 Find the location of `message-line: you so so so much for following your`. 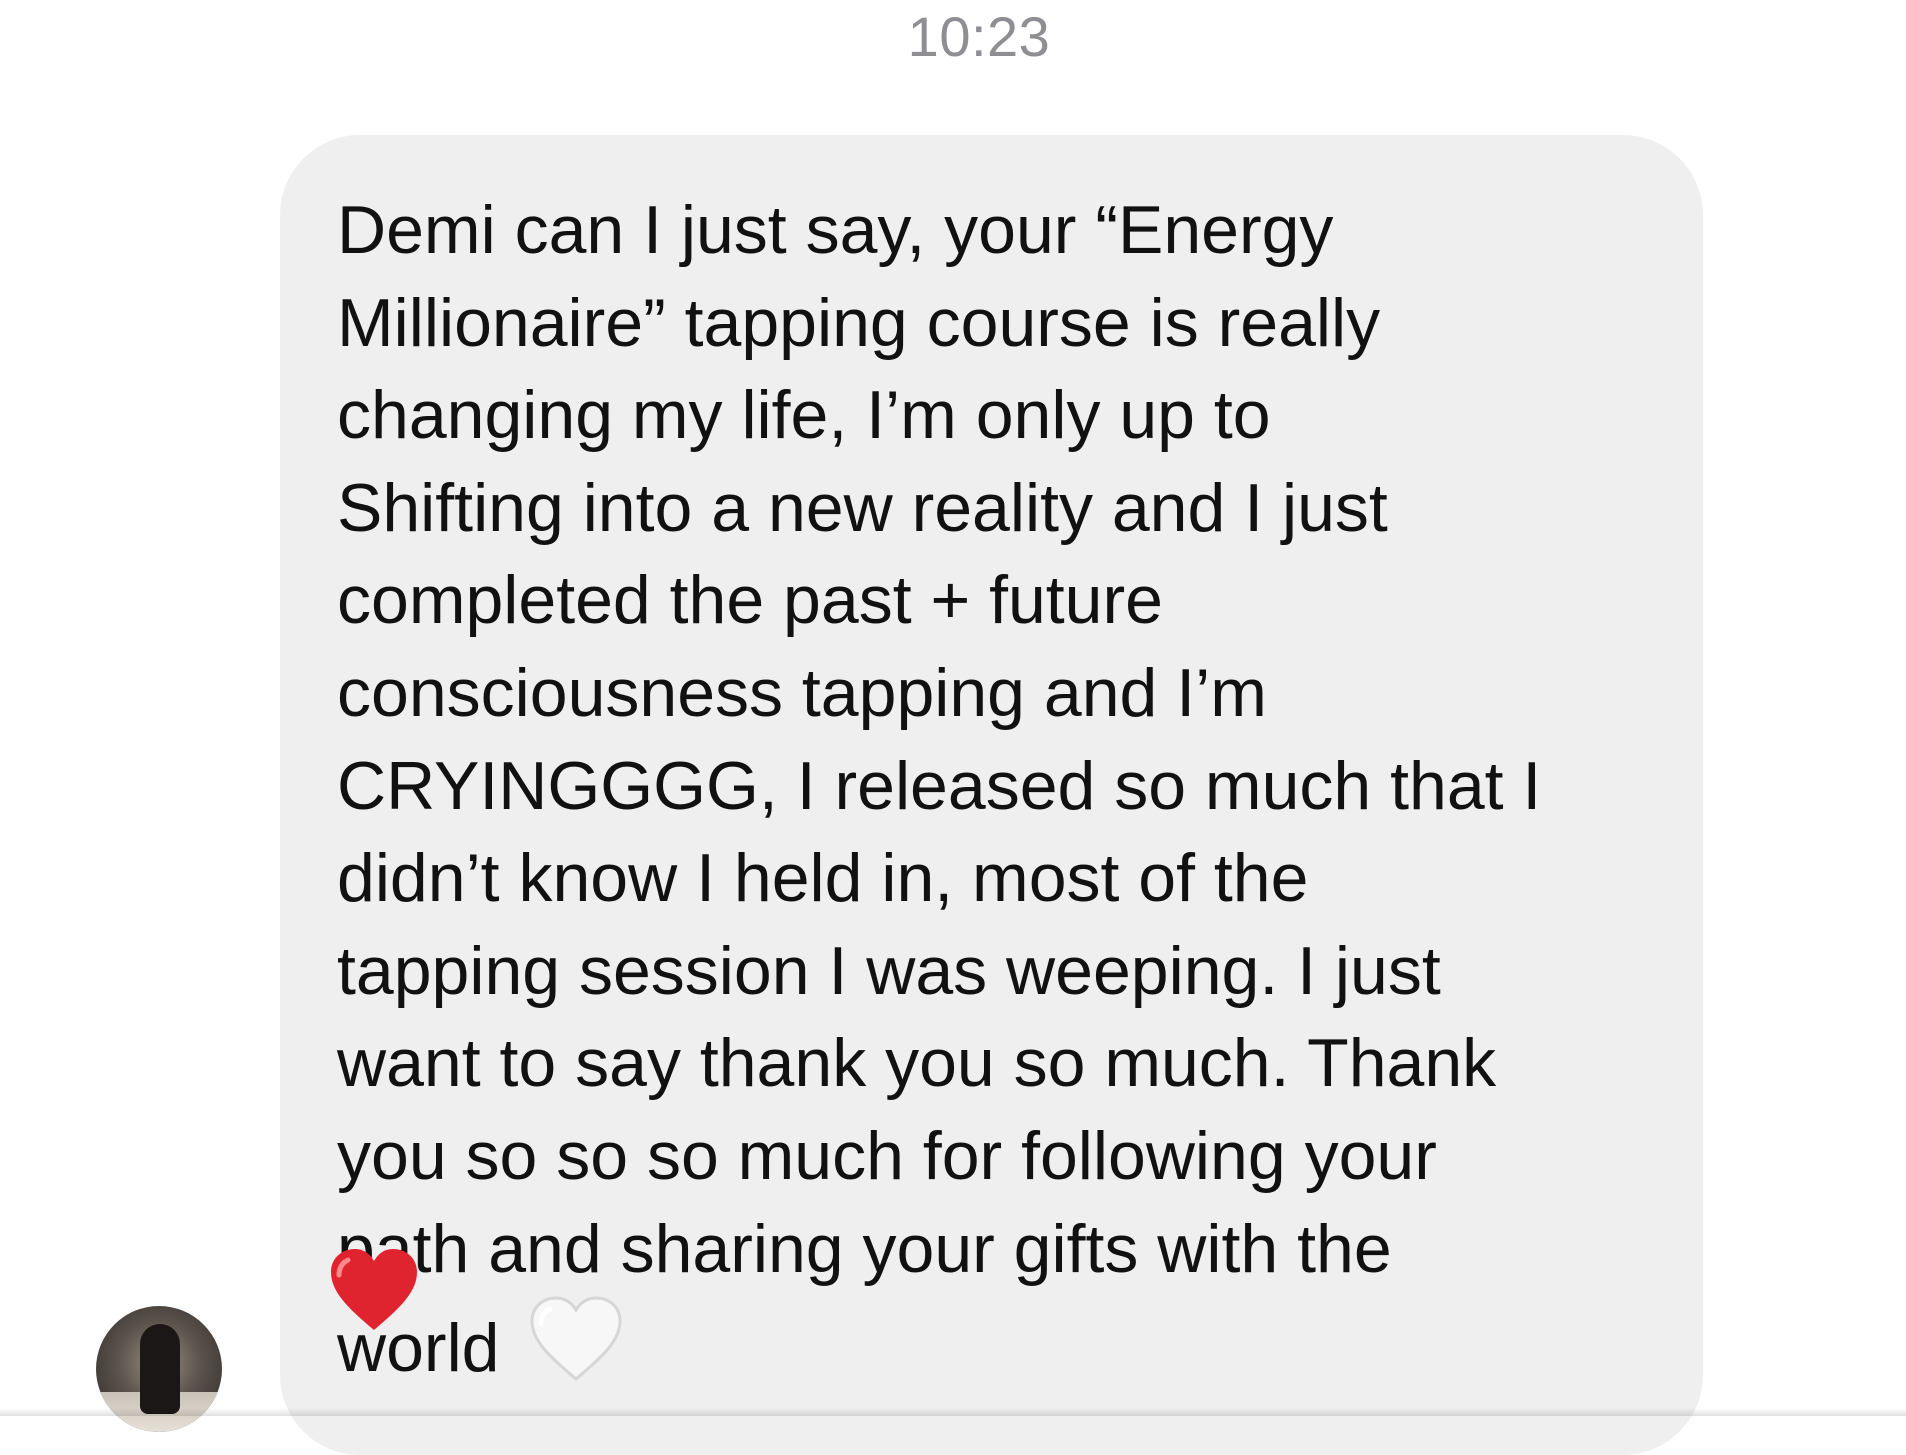

message-line: you so so so much for following your is located at coordinates (887, 1155).